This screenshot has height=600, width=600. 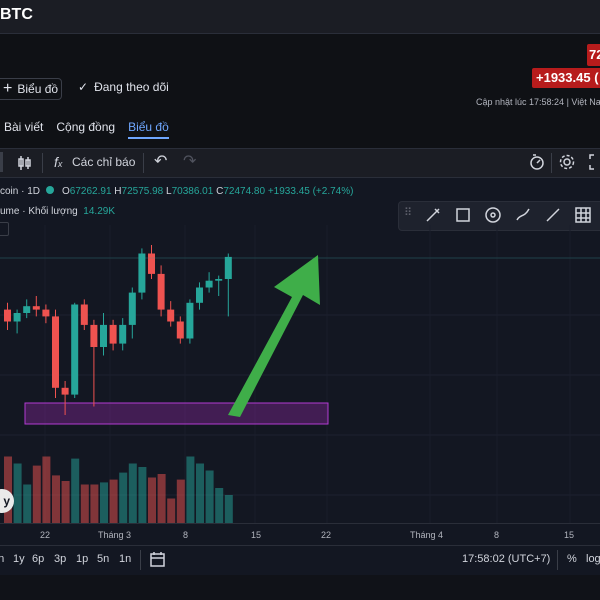 What do you see at coordinates (463, 215) in the screenshot?
I see `rectangle-icon` at bounding box center [463, 215].